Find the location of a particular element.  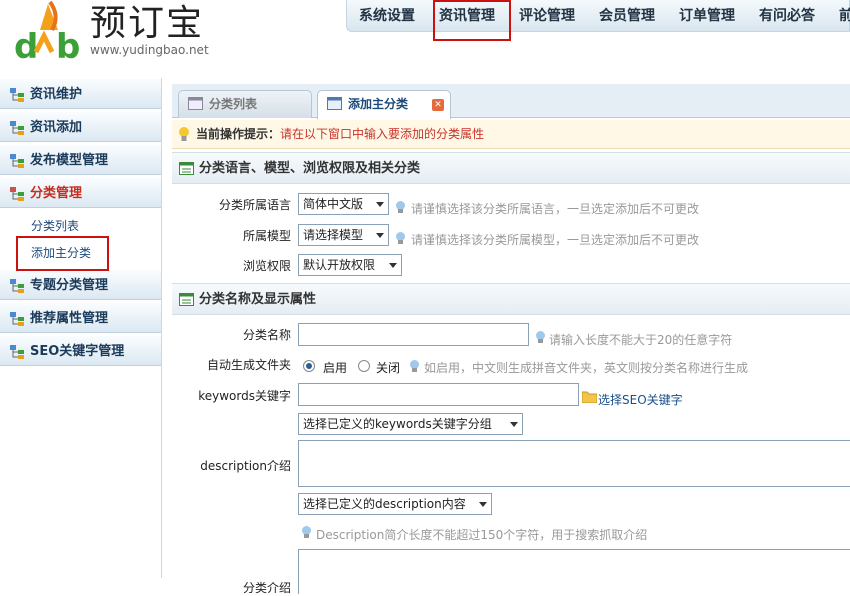

description-select-value: 选择已定义的description内容 is located at coordinates (384, 504).